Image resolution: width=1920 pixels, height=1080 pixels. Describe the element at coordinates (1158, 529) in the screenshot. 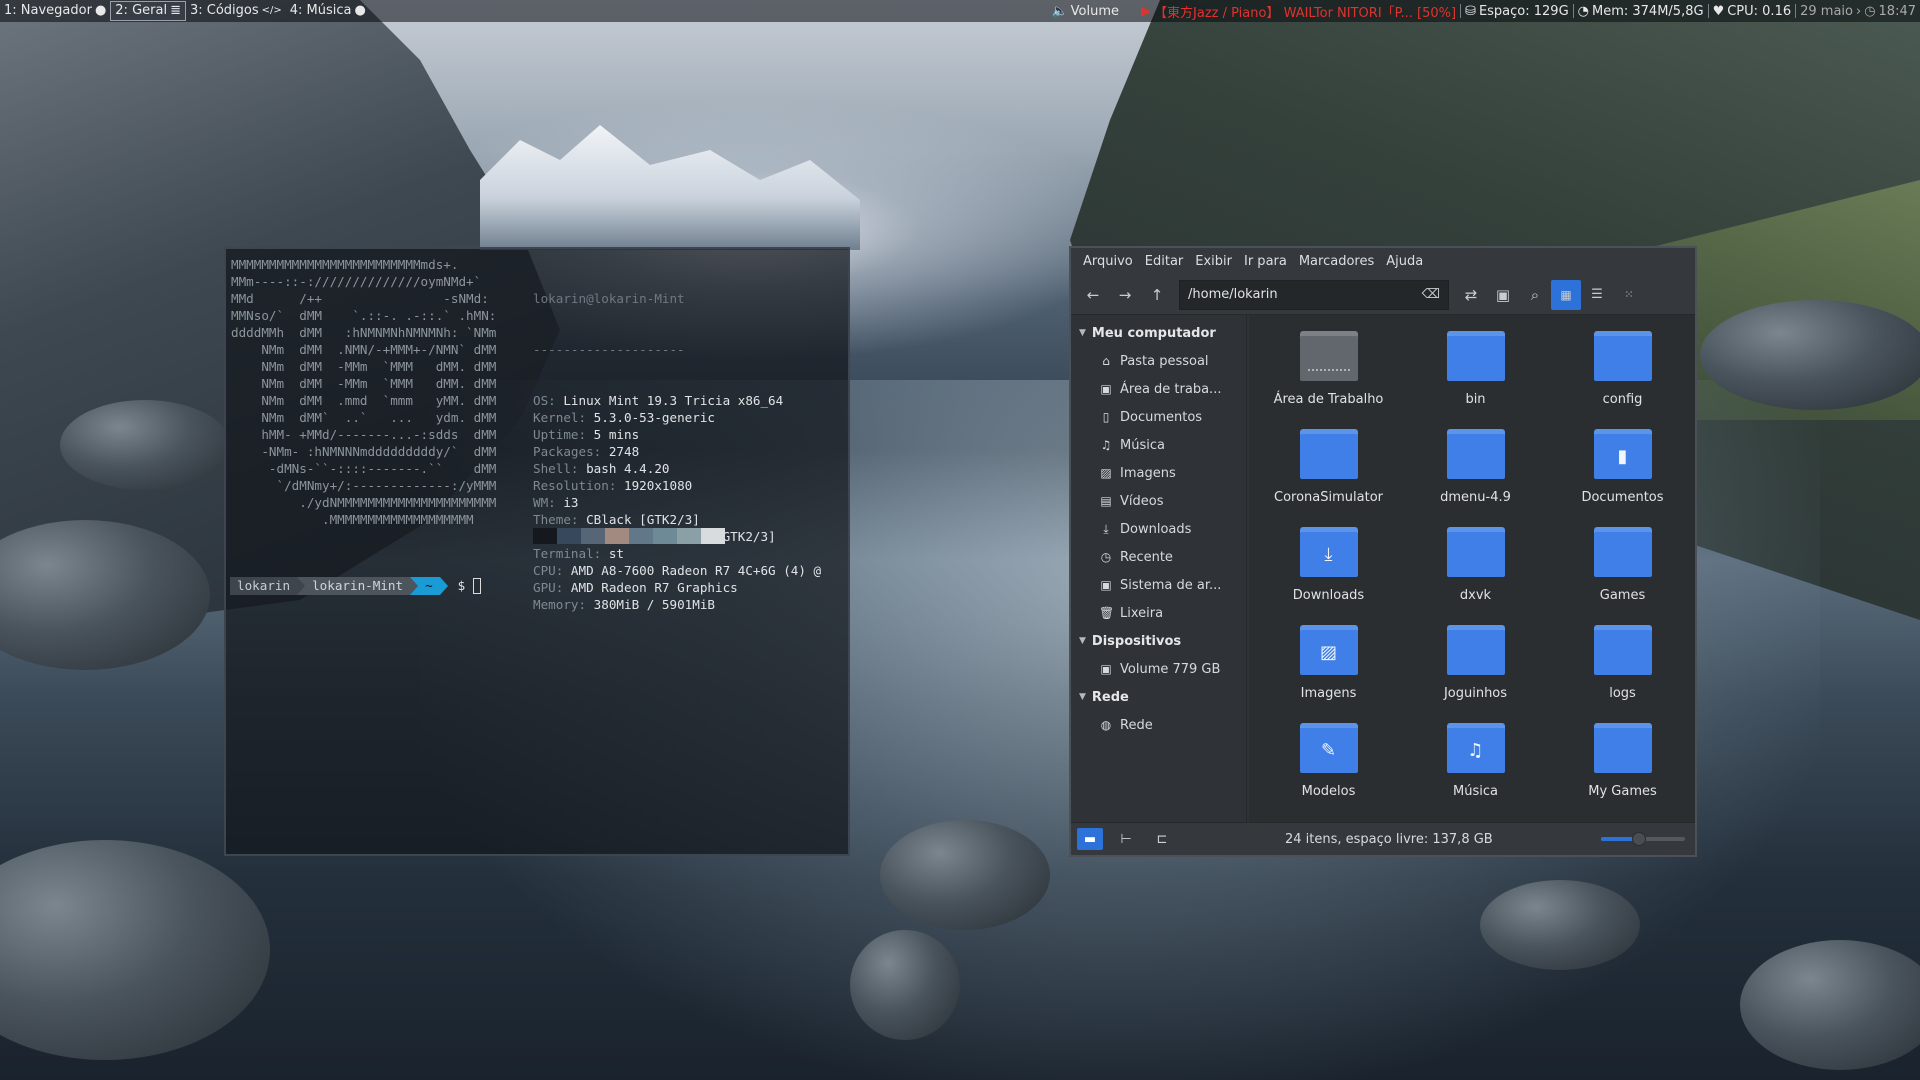

I see `sidebar-item: ⤓ Downloads` at that location.